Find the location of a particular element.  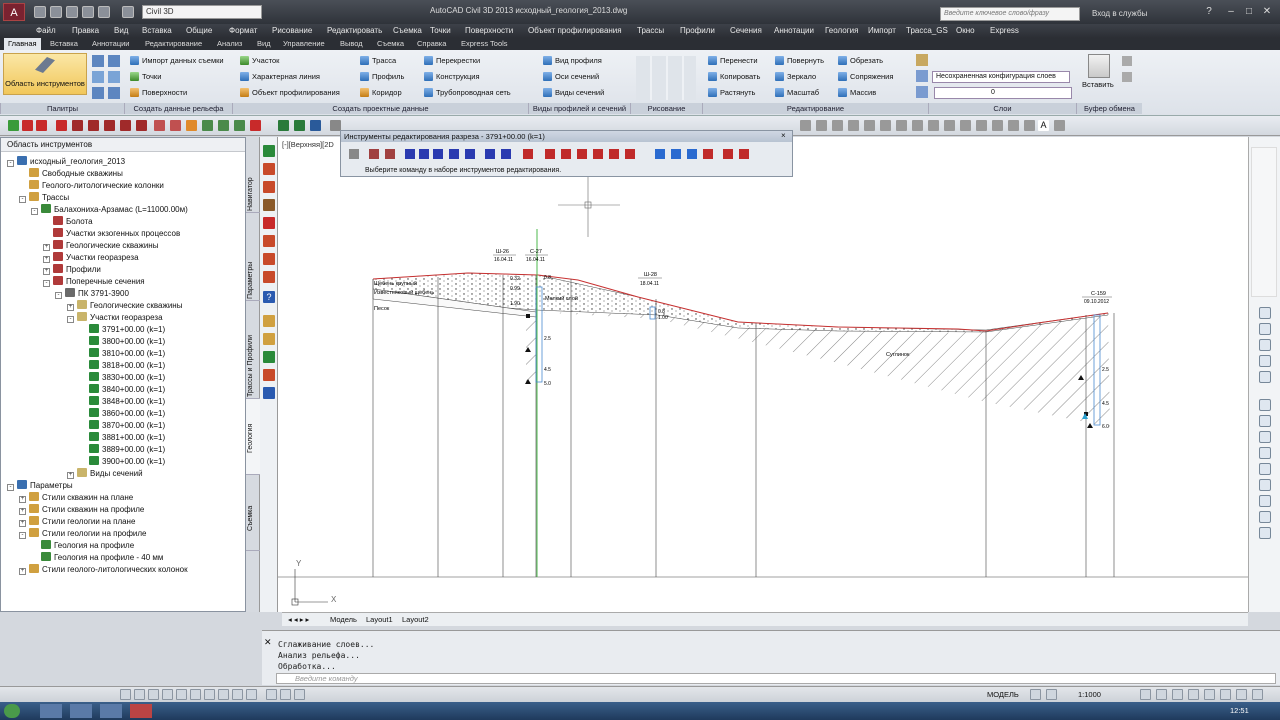

menu-item: Трассы is located at coordinates (650, 30).